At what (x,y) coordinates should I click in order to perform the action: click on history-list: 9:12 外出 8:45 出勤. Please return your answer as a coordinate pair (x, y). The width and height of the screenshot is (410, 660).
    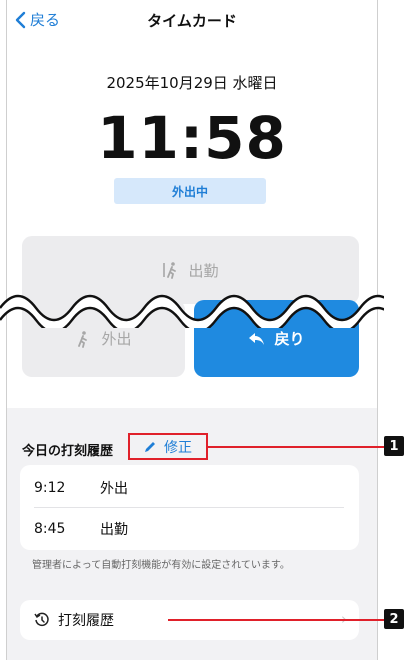
    Looking at the image, I should click on (189, 507).